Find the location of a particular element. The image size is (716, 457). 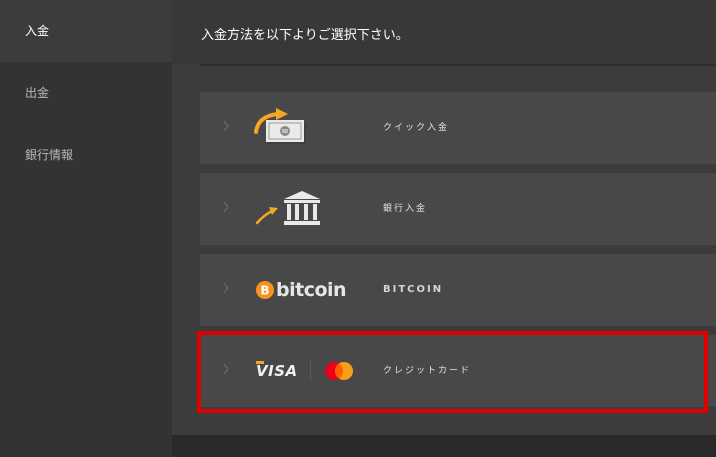

visa-logo: VISA is located at coordinates (277, 370).